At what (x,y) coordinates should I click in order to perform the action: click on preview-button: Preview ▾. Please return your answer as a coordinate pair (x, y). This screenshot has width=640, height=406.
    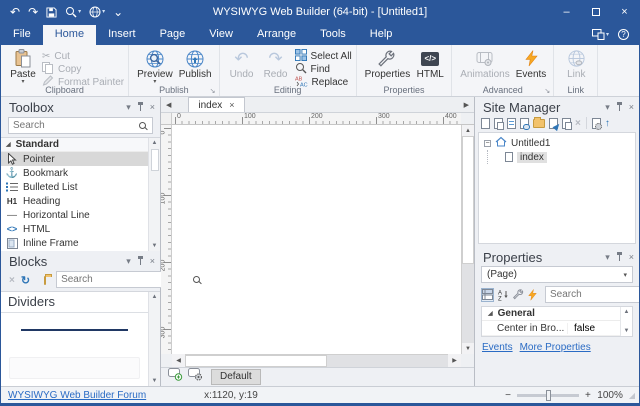
    Looking at the image, I should click on (155, 66).